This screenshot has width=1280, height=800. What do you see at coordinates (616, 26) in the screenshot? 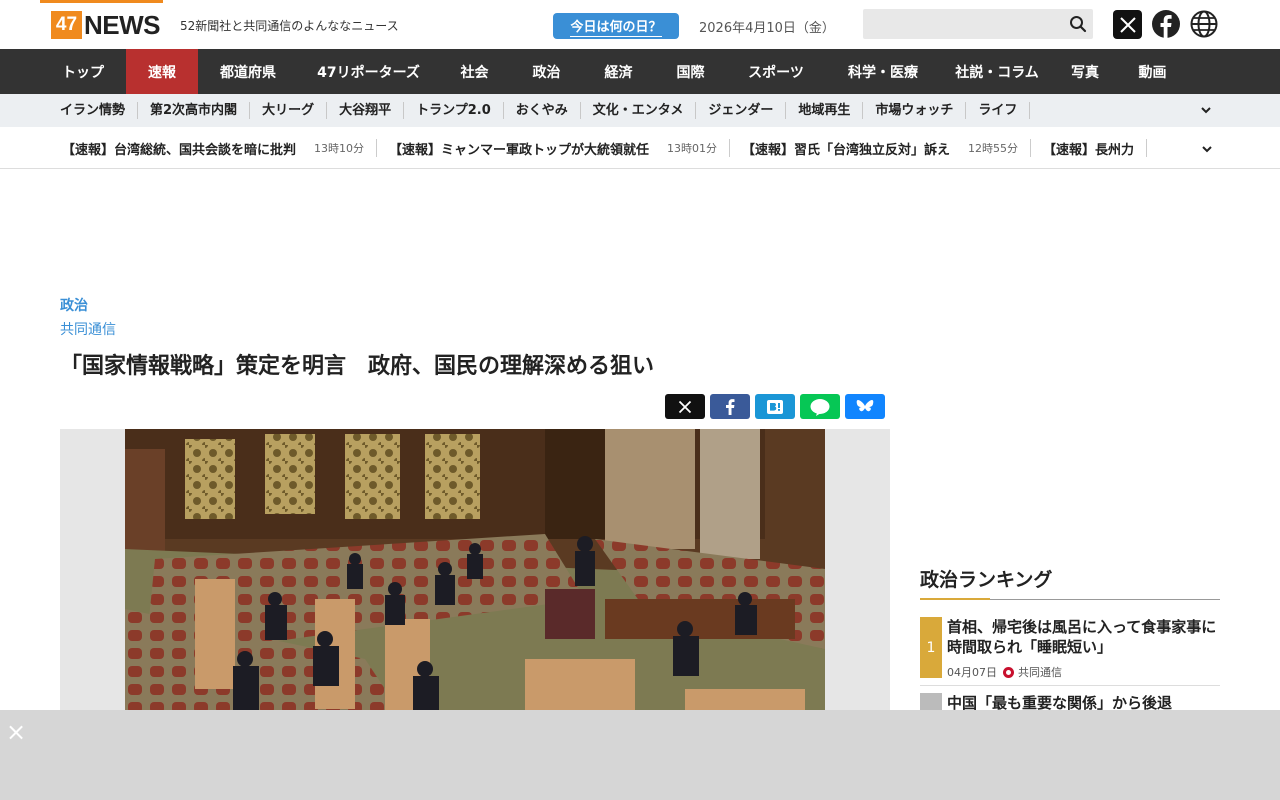
I see `today-in-history-button: 今日は何の日？` at bounding box center [616, 26].